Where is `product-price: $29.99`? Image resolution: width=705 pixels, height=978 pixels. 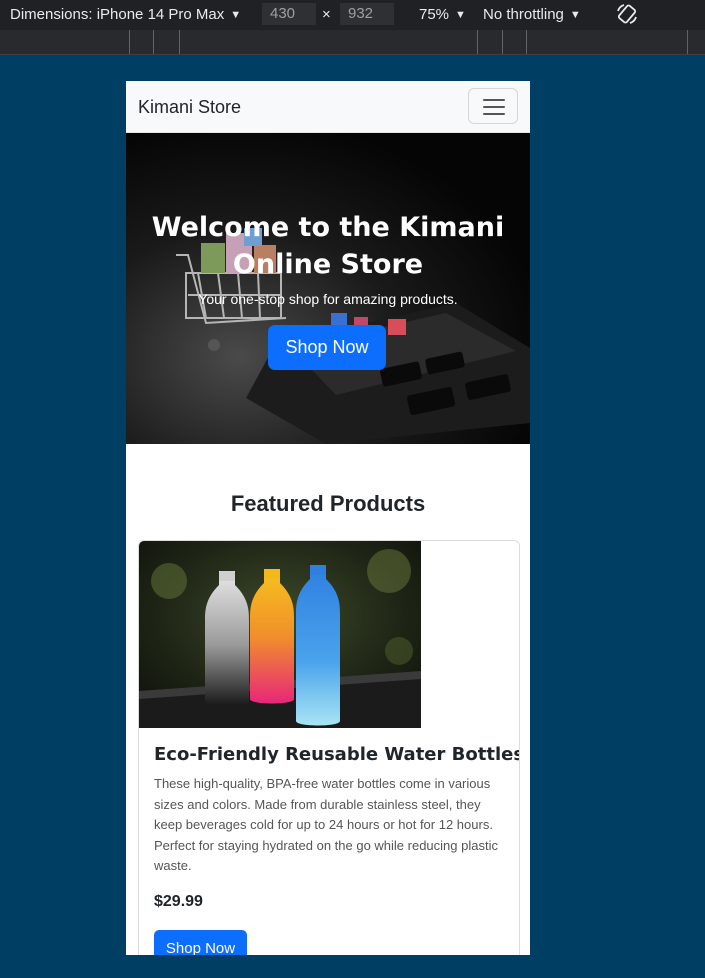 product-price: $29.99 is located at coordinates (178, 901).